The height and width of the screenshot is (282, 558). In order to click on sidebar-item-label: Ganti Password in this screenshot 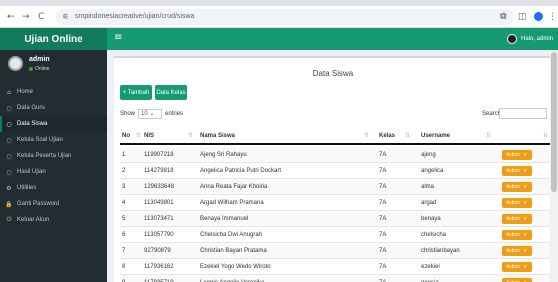, I will do `click(38, 204)`.